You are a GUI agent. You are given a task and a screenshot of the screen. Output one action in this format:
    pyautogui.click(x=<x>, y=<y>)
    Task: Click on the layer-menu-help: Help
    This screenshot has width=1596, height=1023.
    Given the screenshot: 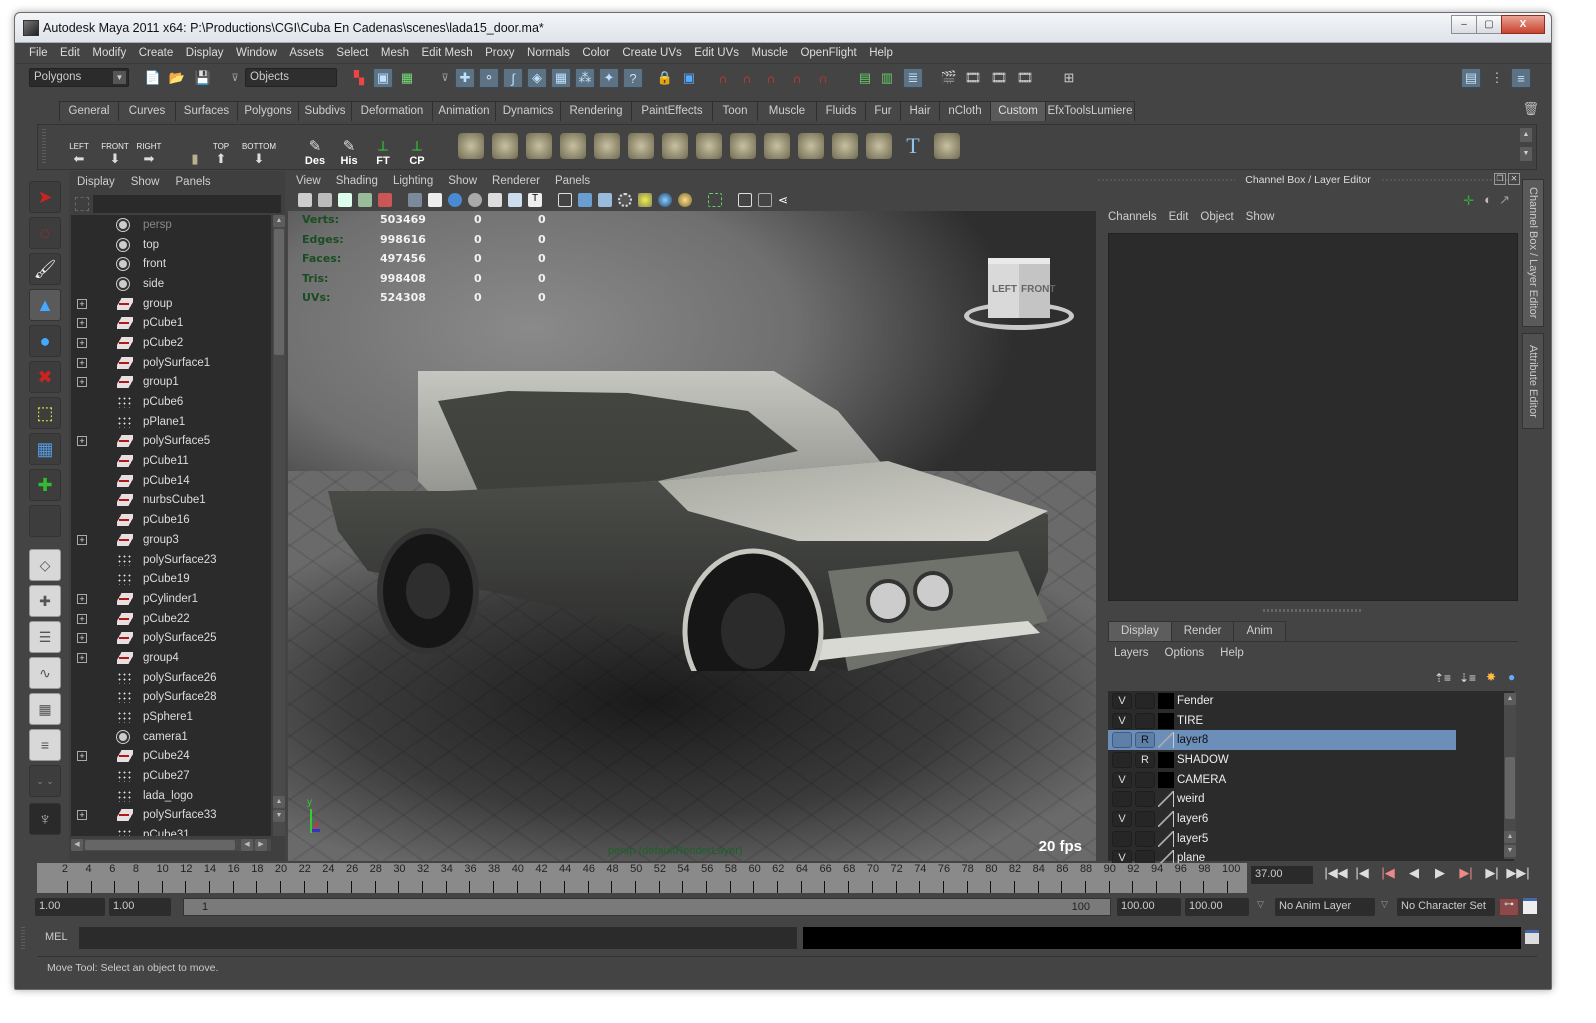 What is the action you would take?
    pyautogui.click(x=1232, y=653)
    